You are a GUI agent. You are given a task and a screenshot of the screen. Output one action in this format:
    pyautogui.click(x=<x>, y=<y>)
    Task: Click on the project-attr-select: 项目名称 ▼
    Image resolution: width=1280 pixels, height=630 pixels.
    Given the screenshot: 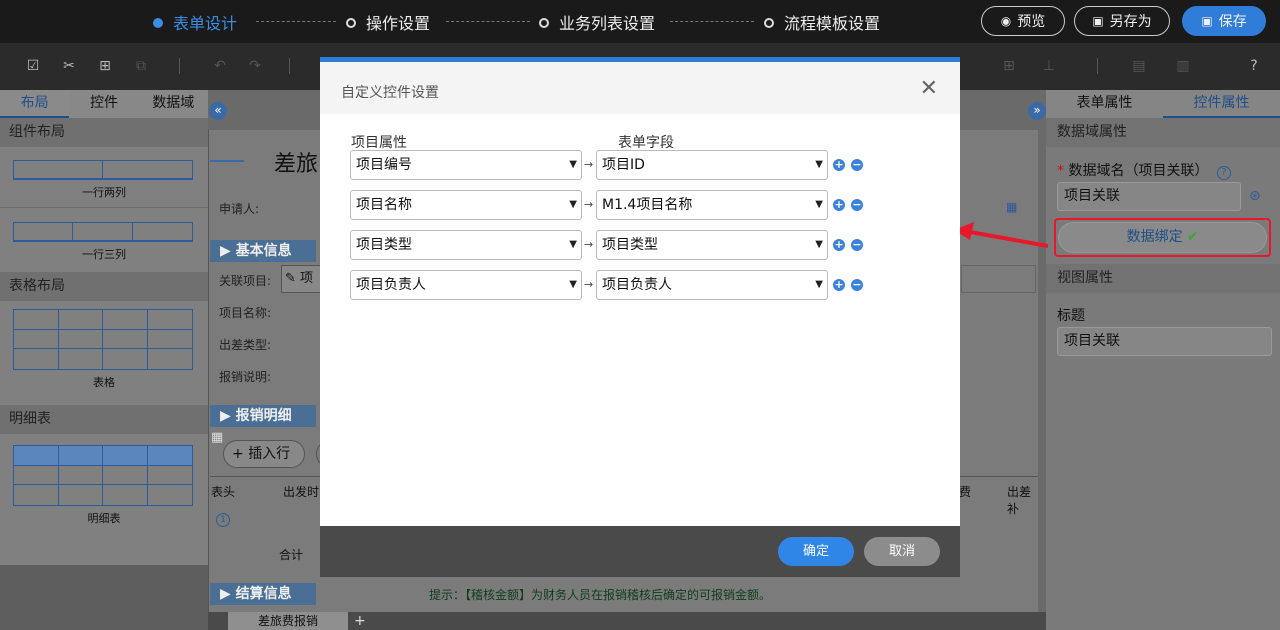 What is the action you would take?
    pyautogui.click(x=466, y=205)
    